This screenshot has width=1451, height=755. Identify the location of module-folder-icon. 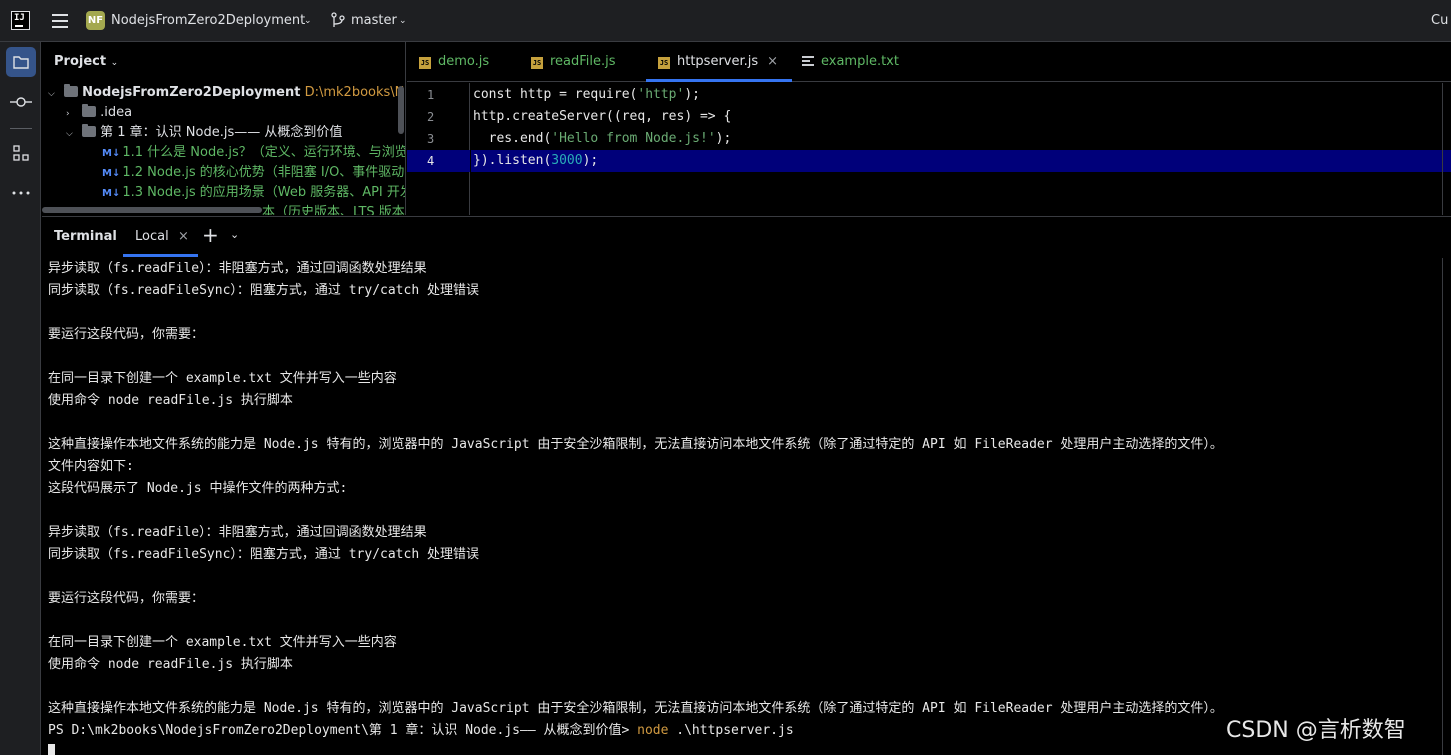
(71, 90).